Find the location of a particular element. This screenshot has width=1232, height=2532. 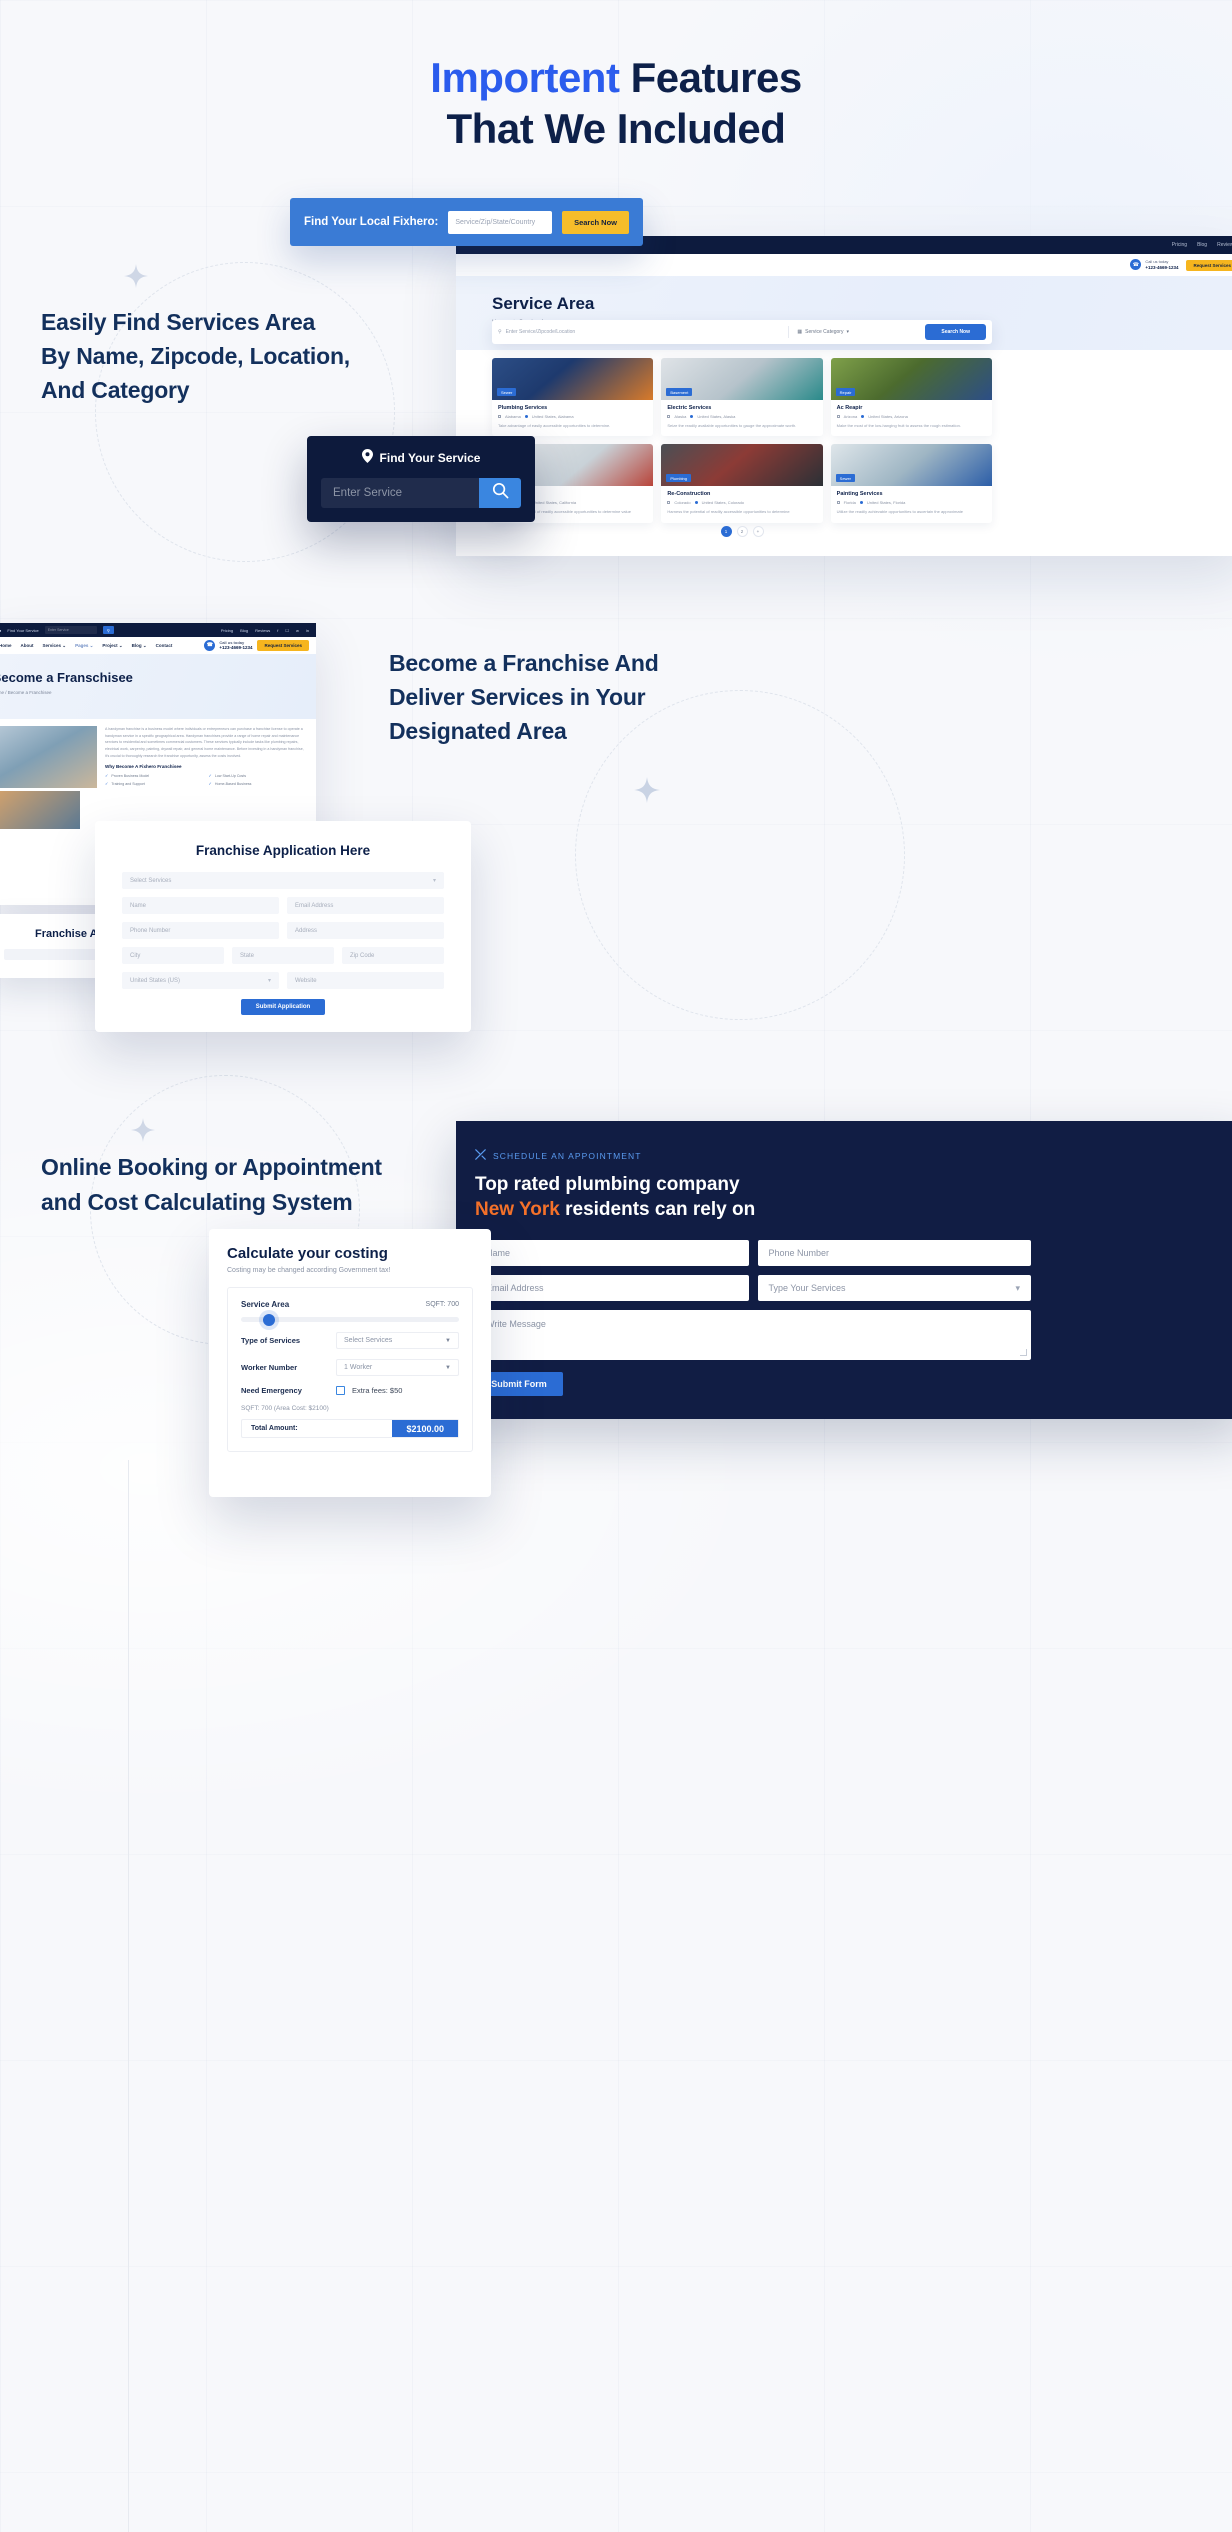

type-of-services-value: Select Services is located at coordinates (368, 1340).